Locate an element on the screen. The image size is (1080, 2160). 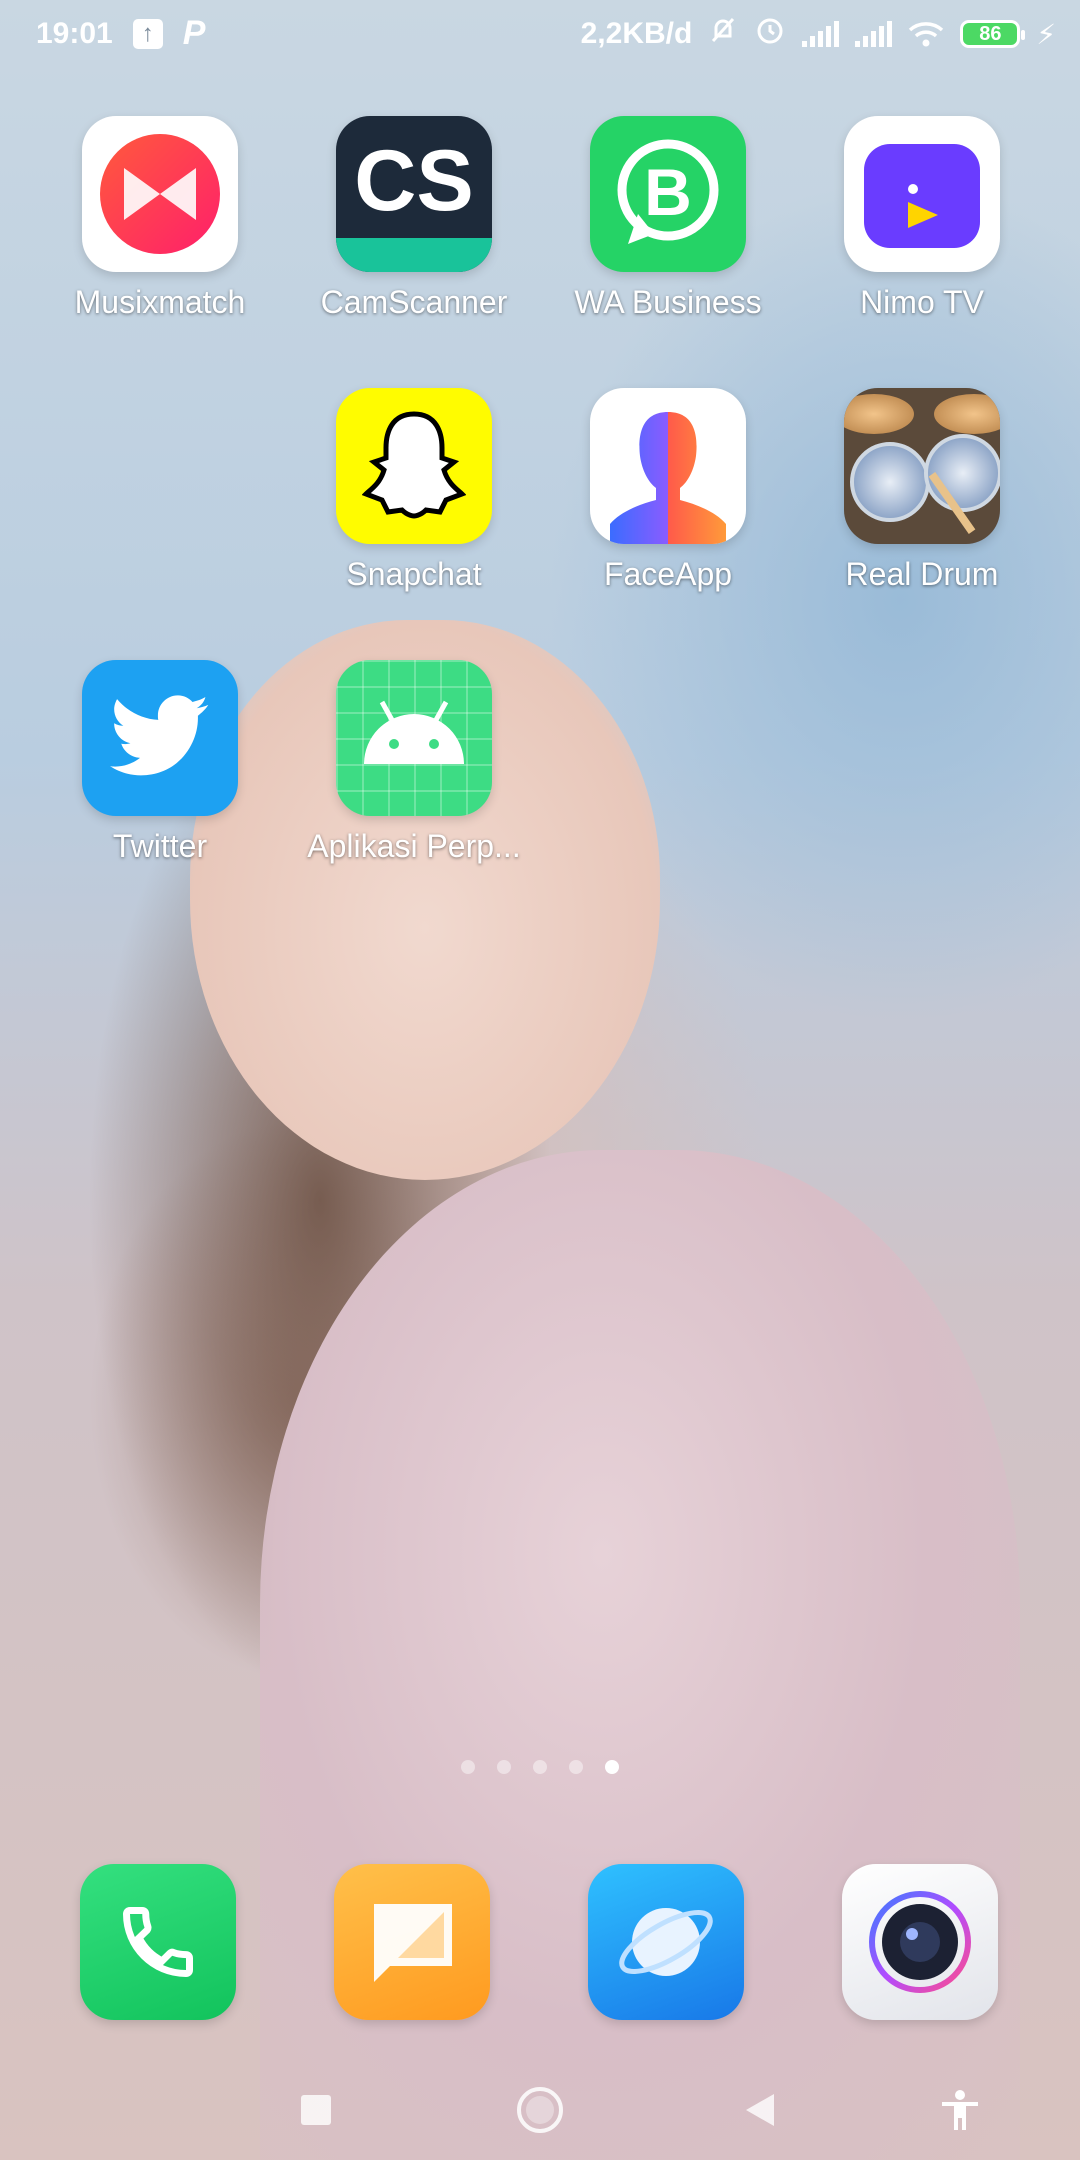
battery-icon: 86 is located at coordinates (993, 34).